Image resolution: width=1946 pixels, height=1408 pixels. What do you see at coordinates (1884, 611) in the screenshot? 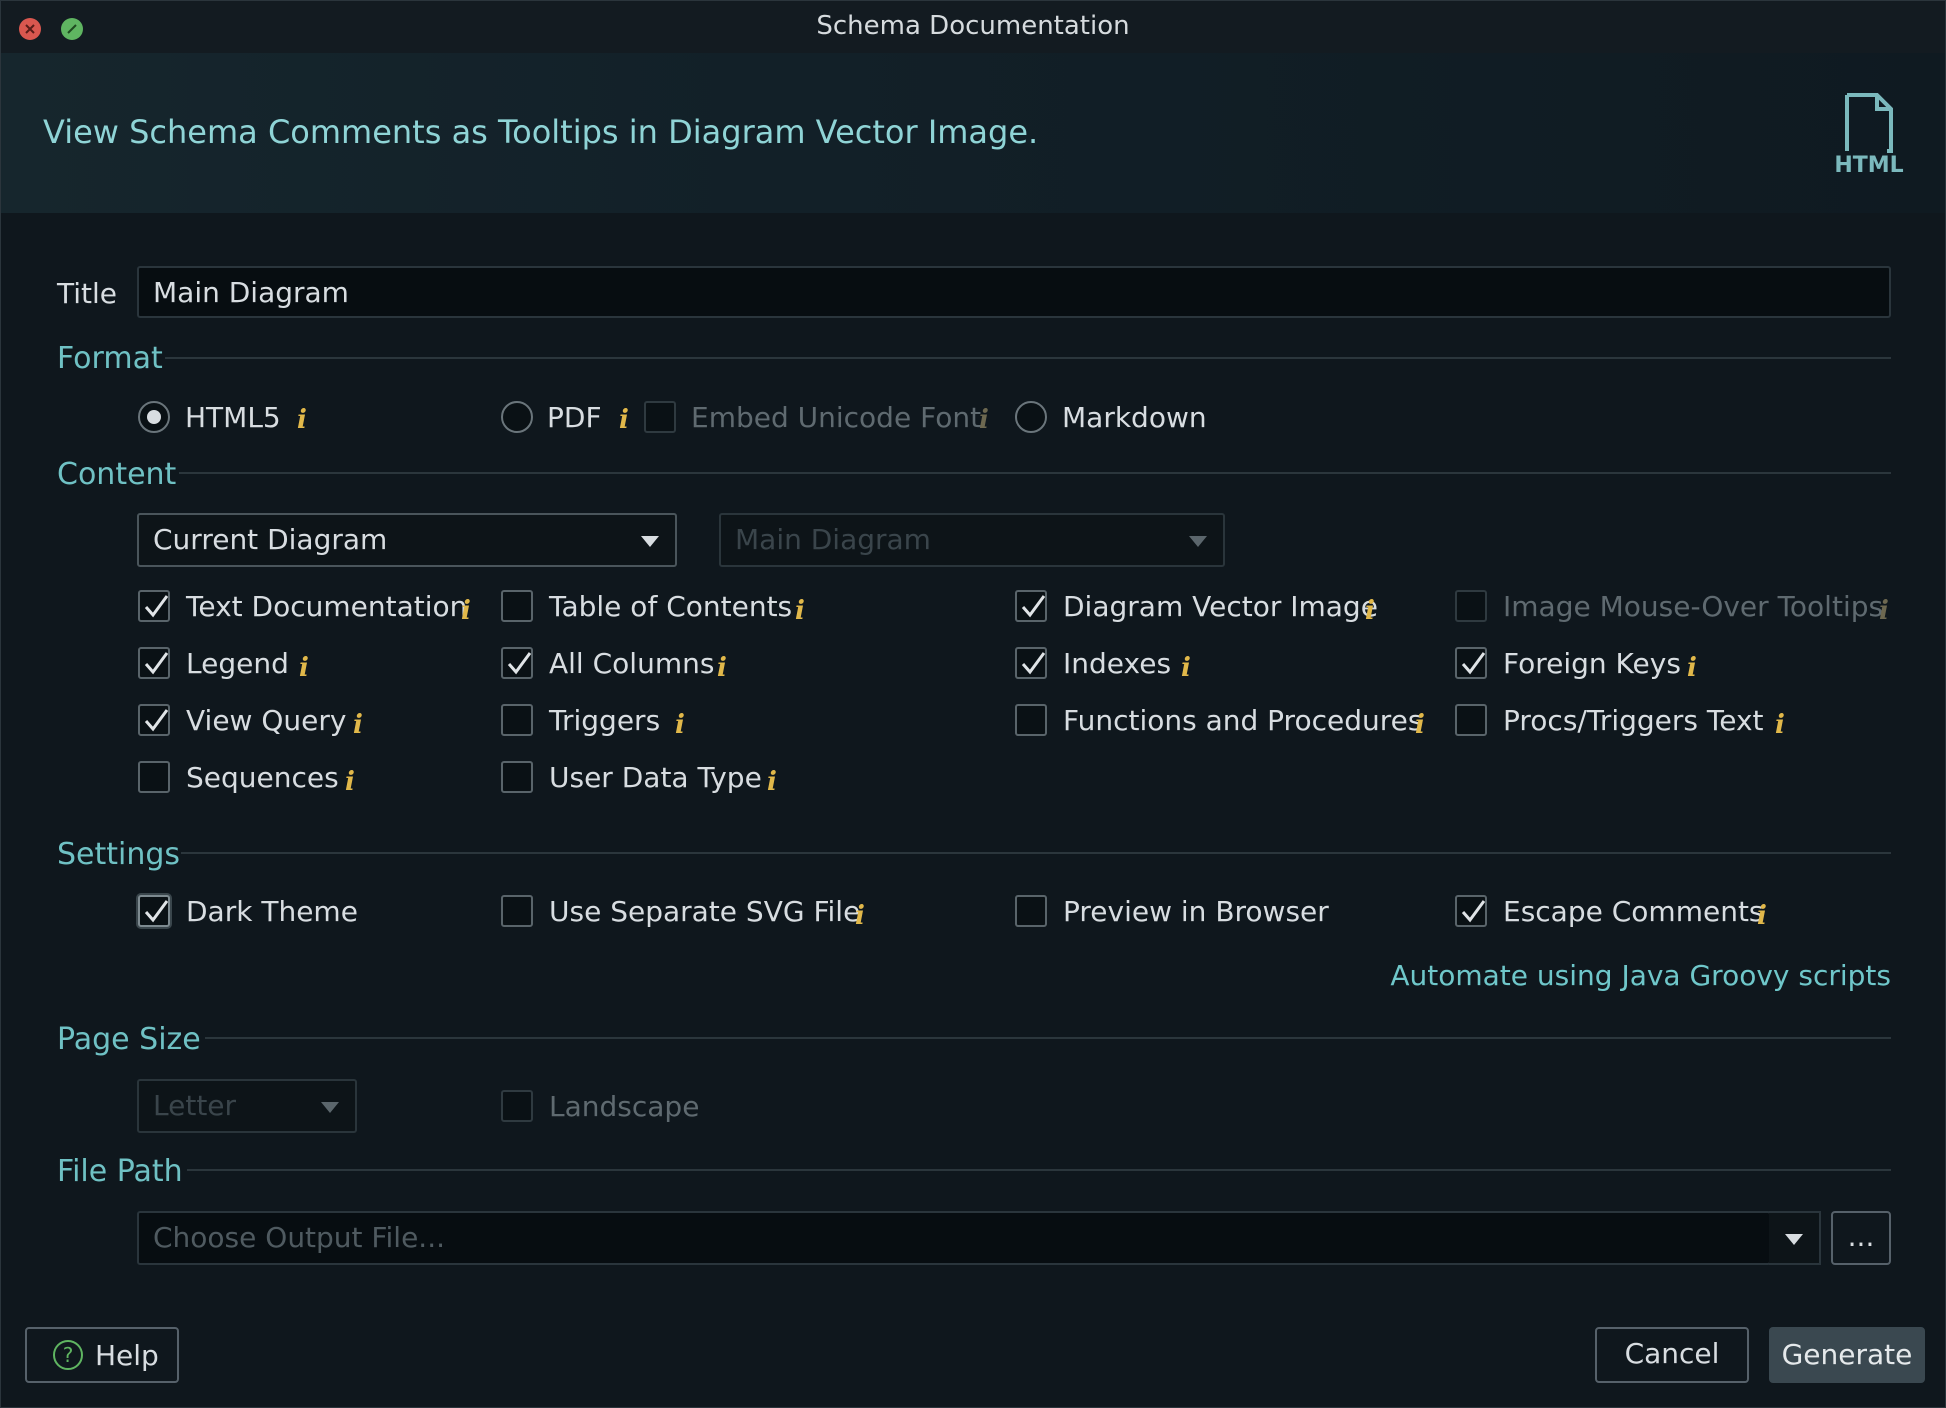
I see `image-mouse-over-tooltips-info-icon: i` at bounding box center [1884, 611].